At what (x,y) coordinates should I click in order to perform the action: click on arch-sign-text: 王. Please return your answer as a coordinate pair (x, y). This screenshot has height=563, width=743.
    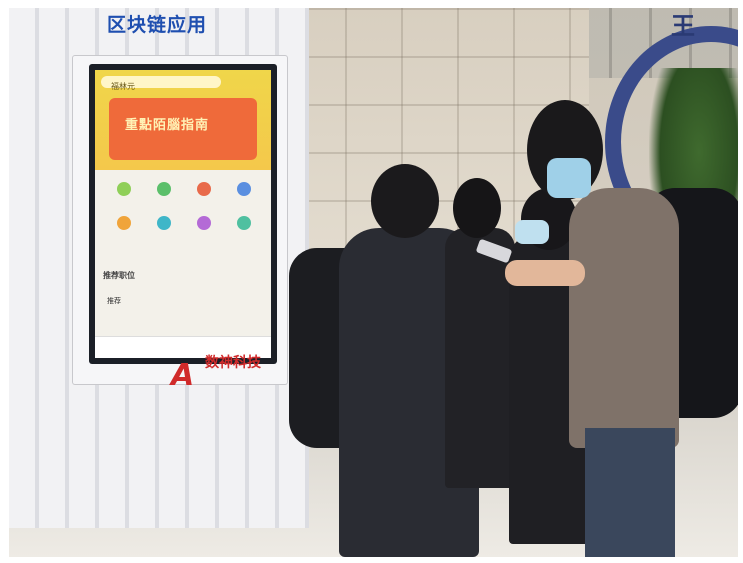
    Looking at the image, I should click on (683, 26).